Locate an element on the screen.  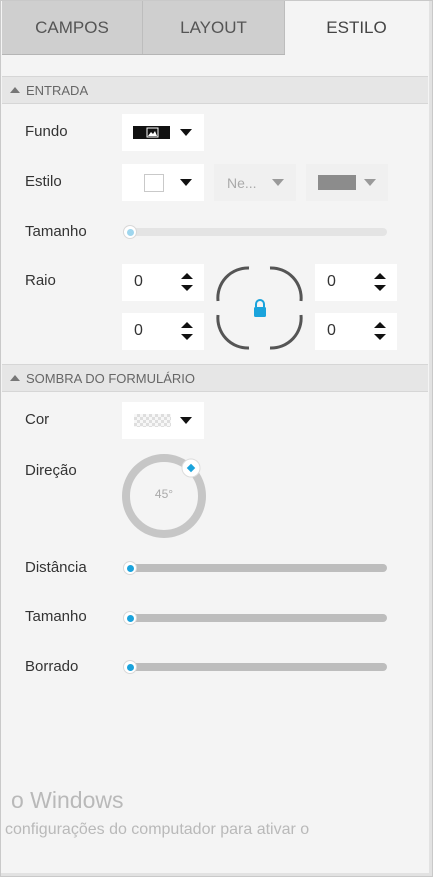
estilo-border-dropdown is located at coordinates (163, 182).